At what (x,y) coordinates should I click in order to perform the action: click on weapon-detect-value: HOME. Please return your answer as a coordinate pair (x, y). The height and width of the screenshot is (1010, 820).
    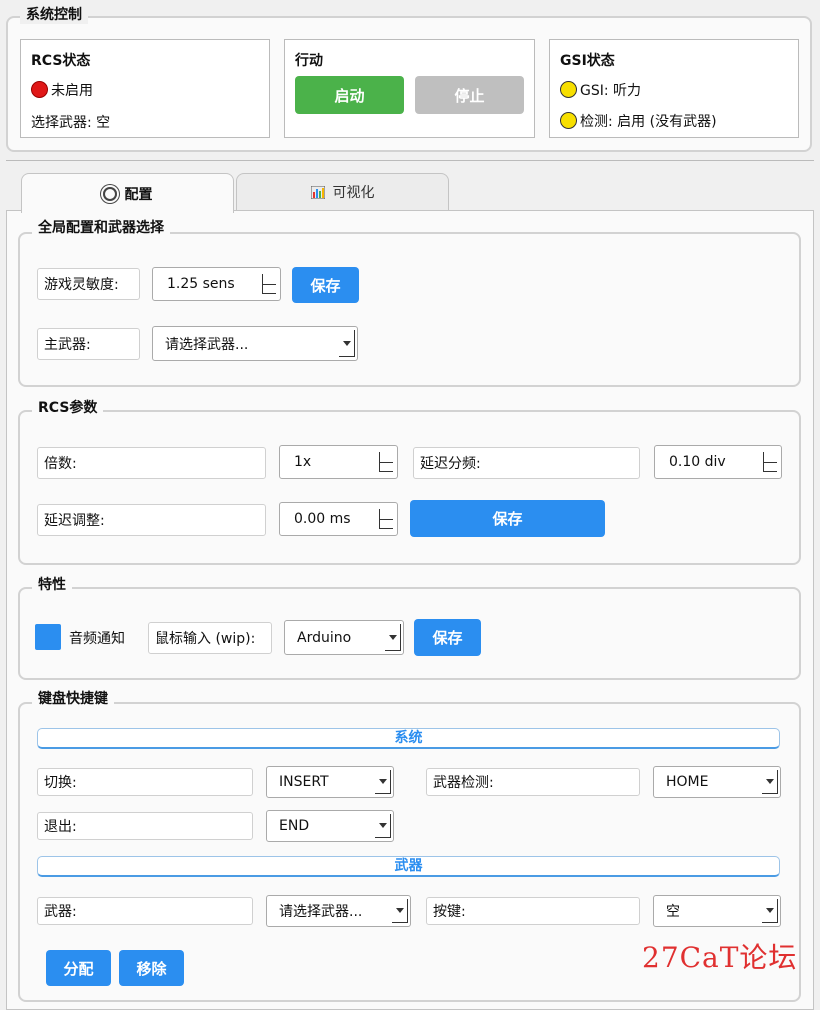
    Looking at the image, I should click on (687, 782).